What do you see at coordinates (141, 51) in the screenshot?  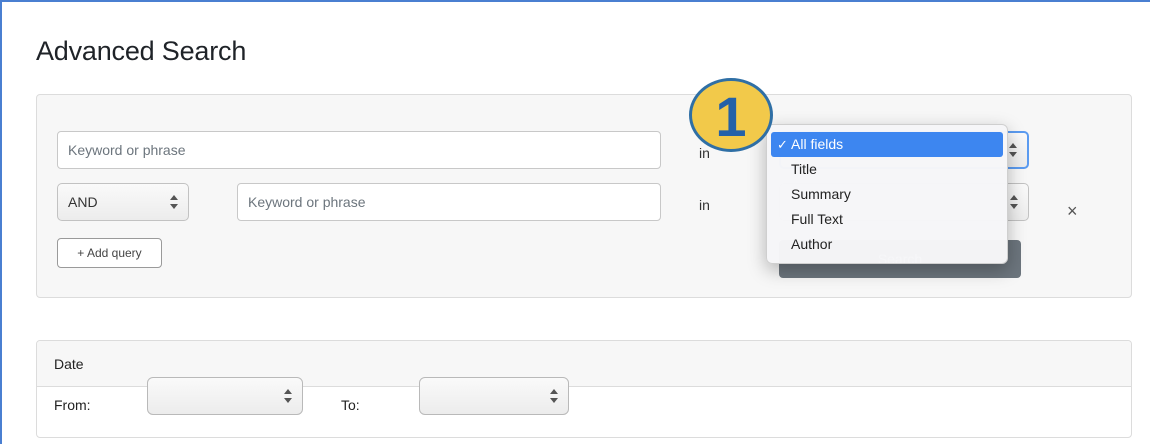 I see `page-title: Advanced Search` at bounding box center [141, 51].